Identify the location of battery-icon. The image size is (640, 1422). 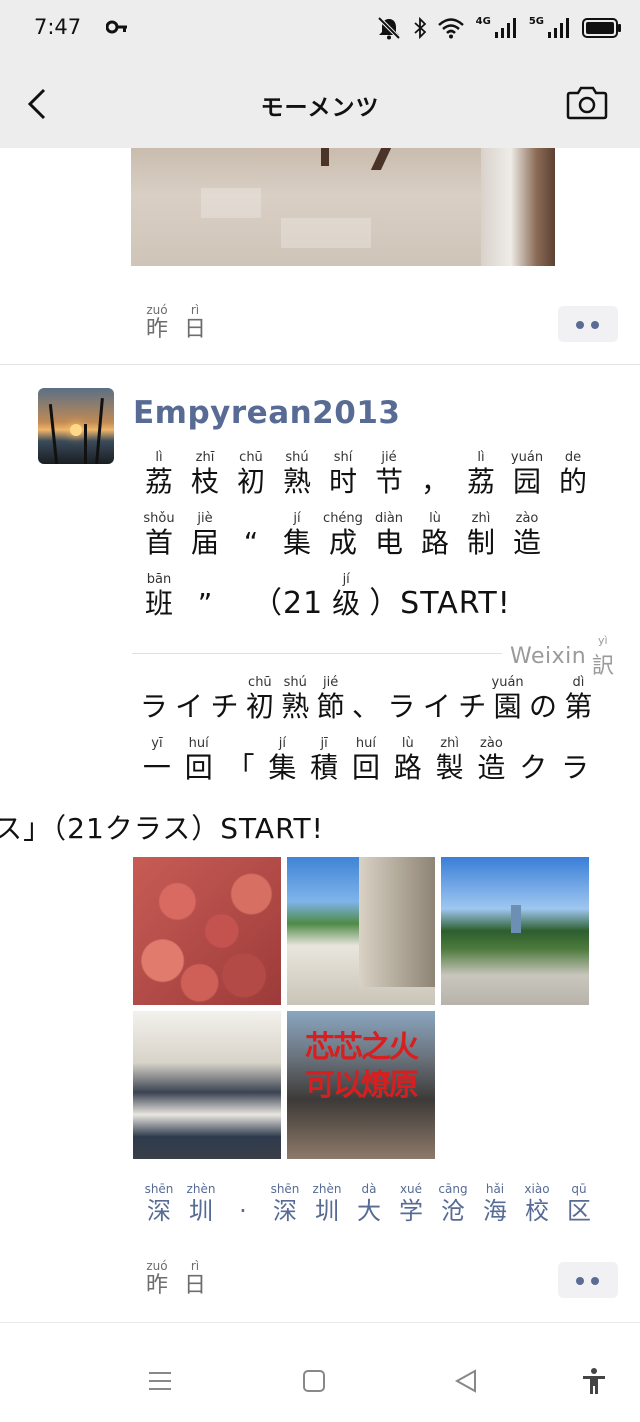
(601, 28).